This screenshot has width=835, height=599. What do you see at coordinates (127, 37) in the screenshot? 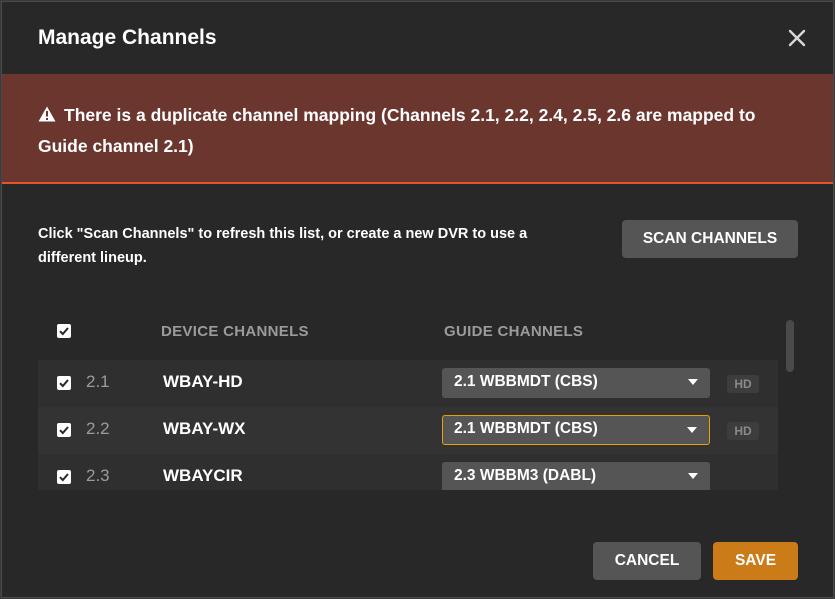
I see `dialog-title: Manage Channels` at bounding box center [127, 37].